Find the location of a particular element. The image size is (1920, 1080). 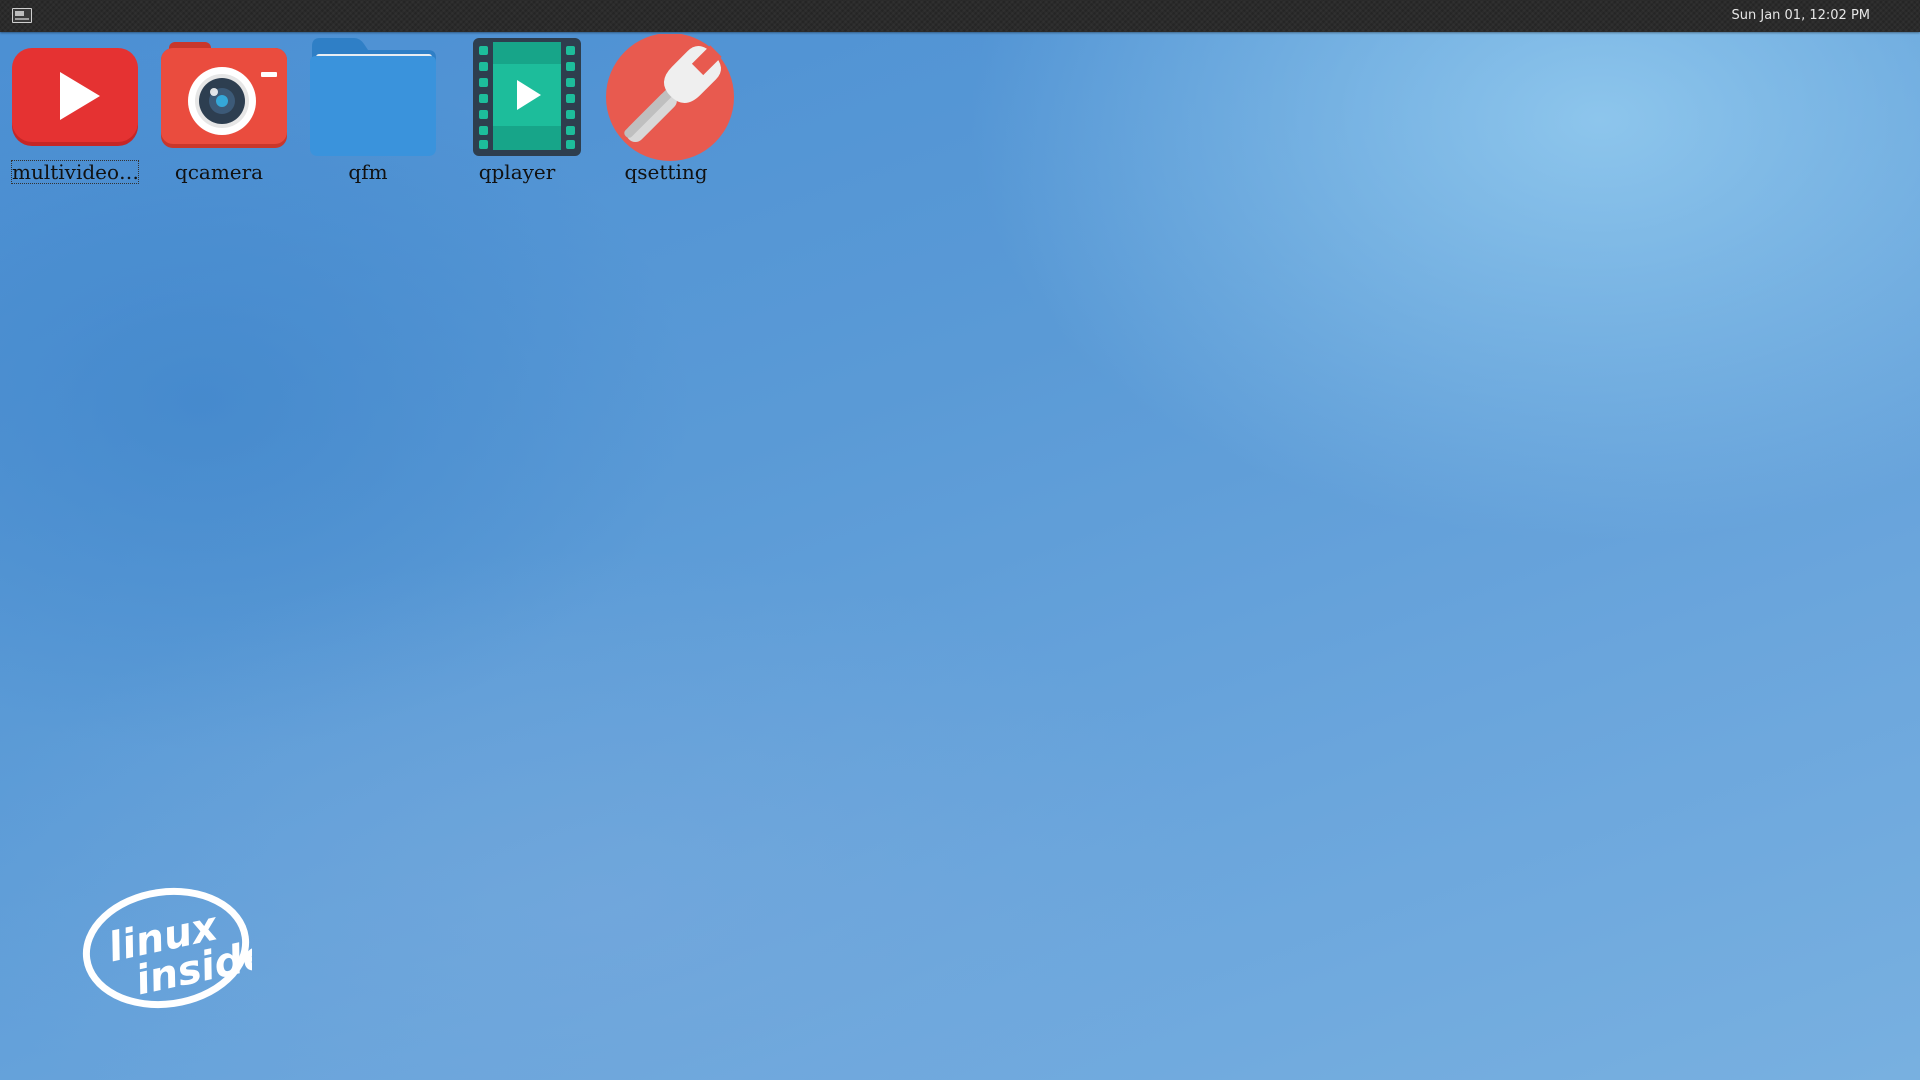

film-strip-icon is located at coordinates (522, 98).